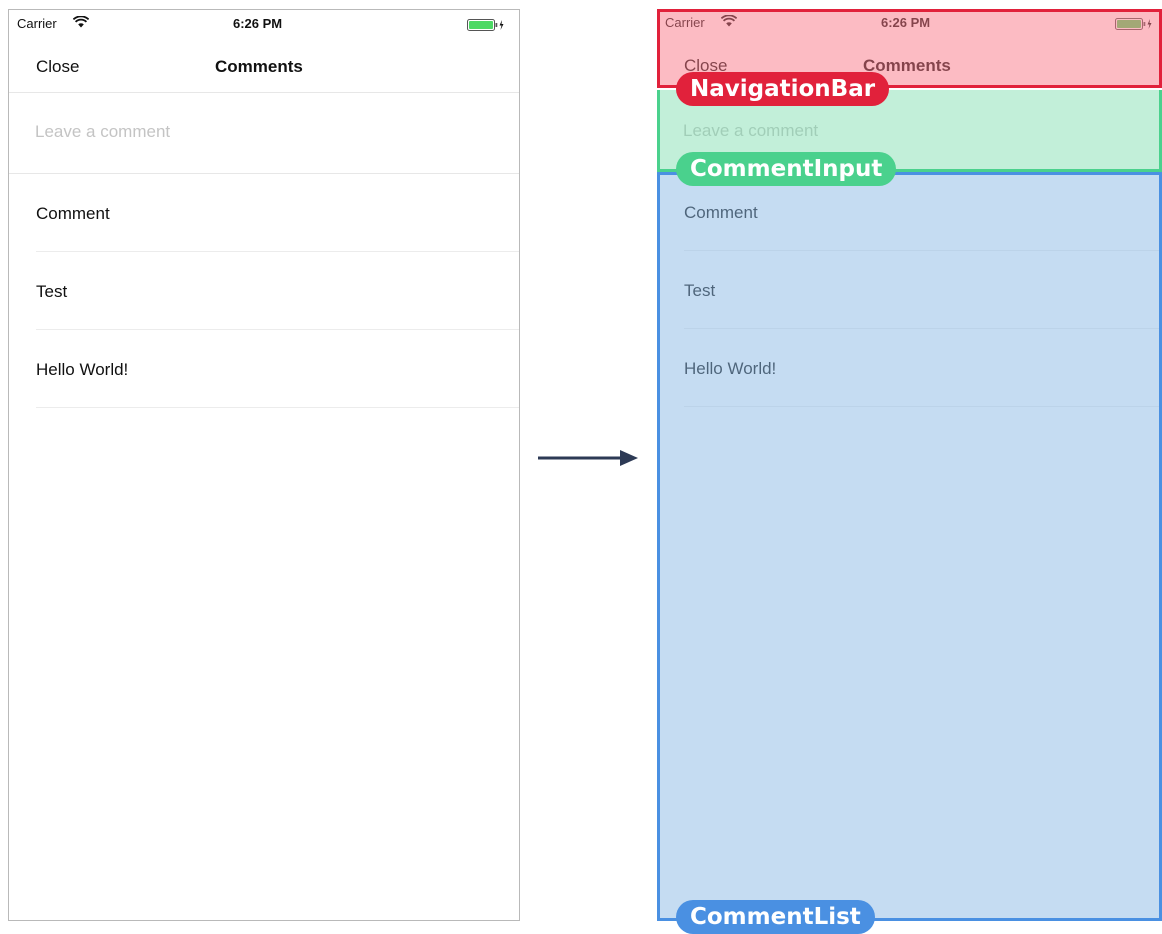  Describe the element at coordinates (82, 369) in the screenshot. I see `comment-text: Hello World!` at that location.